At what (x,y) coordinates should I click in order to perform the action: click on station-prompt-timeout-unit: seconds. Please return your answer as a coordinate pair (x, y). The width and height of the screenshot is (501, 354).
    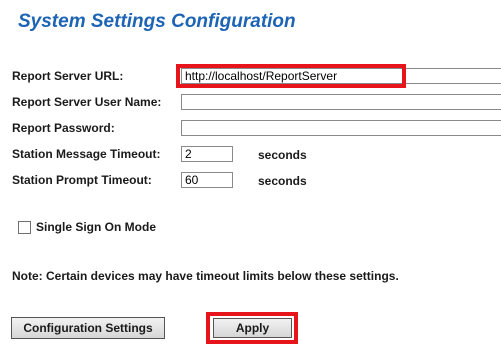
    Looking at the image, I should click on (282, 181).